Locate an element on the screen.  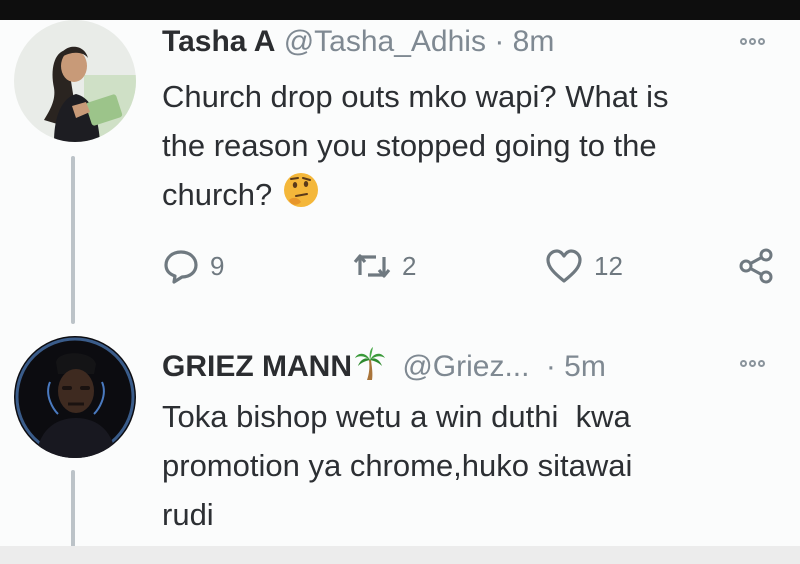
tweet-header: Tasha A @Tasha_Adhis · 8m is located at coordinates (358, 42).